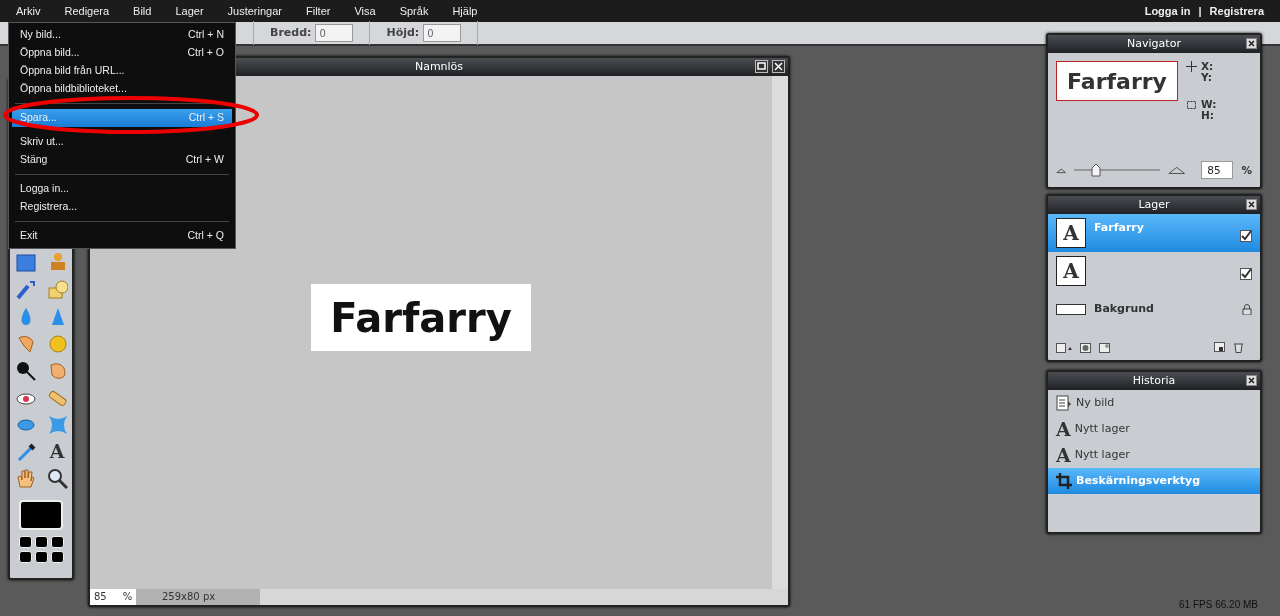 The width and height of the screenshot is (1280, 616). Describe the element at coordinates (1154, 43) in the screenshot. I see `panel-title: Navigator` at that location.